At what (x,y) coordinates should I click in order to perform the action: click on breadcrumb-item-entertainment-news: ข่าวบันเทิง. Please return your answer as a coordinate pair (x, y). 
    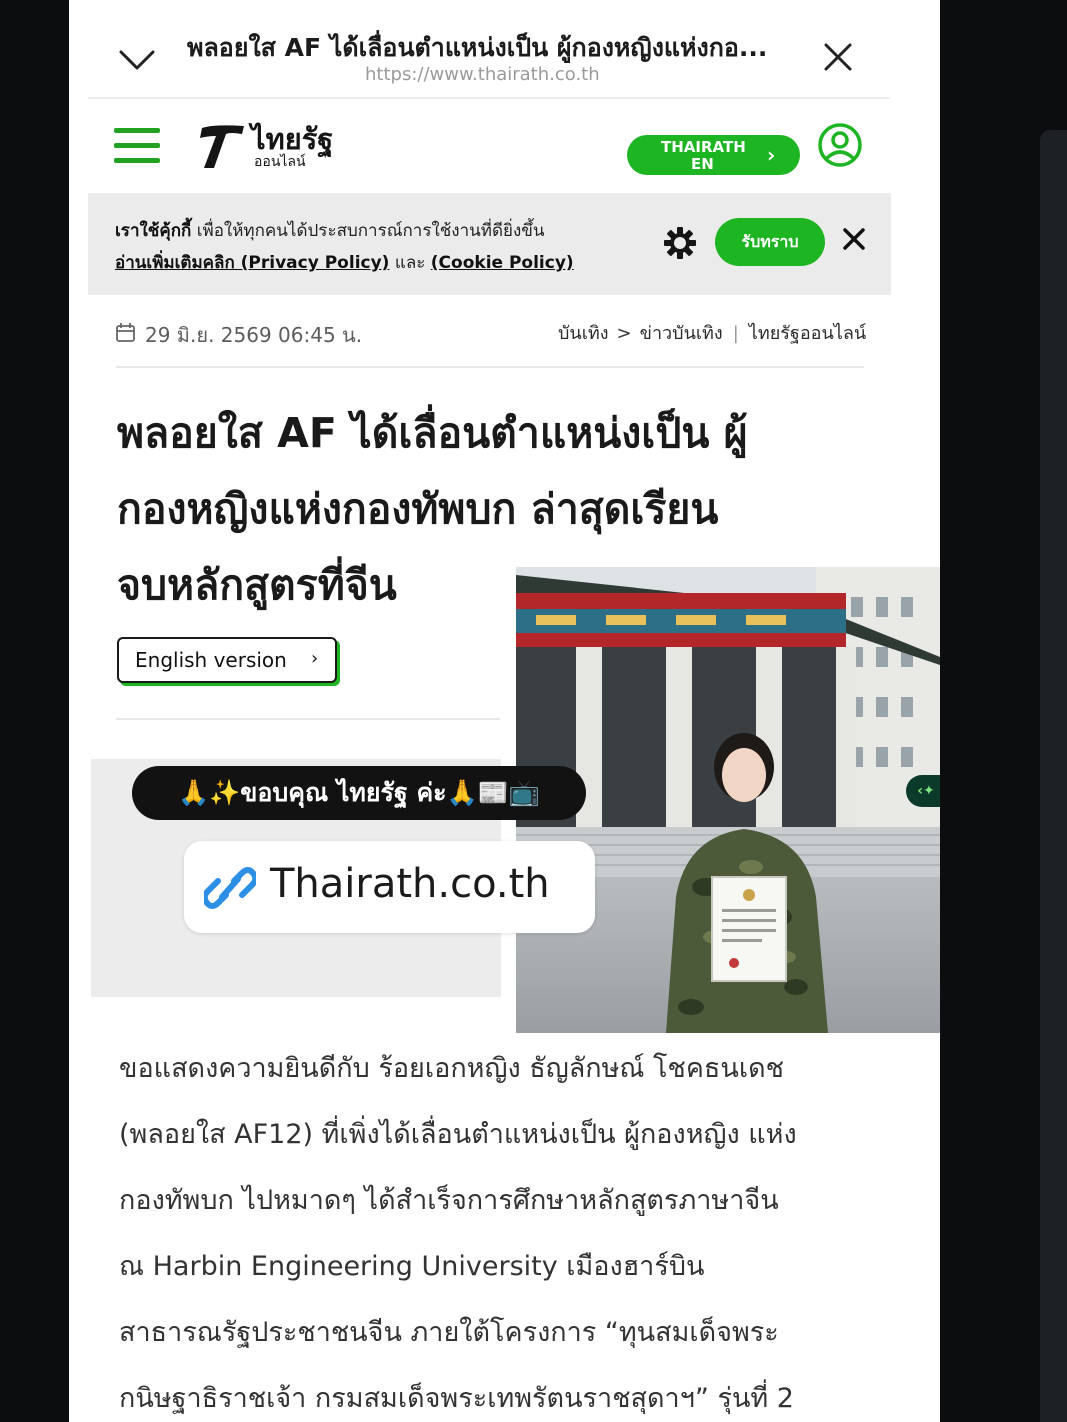
    Looking at the image, I should click on (681, 333).